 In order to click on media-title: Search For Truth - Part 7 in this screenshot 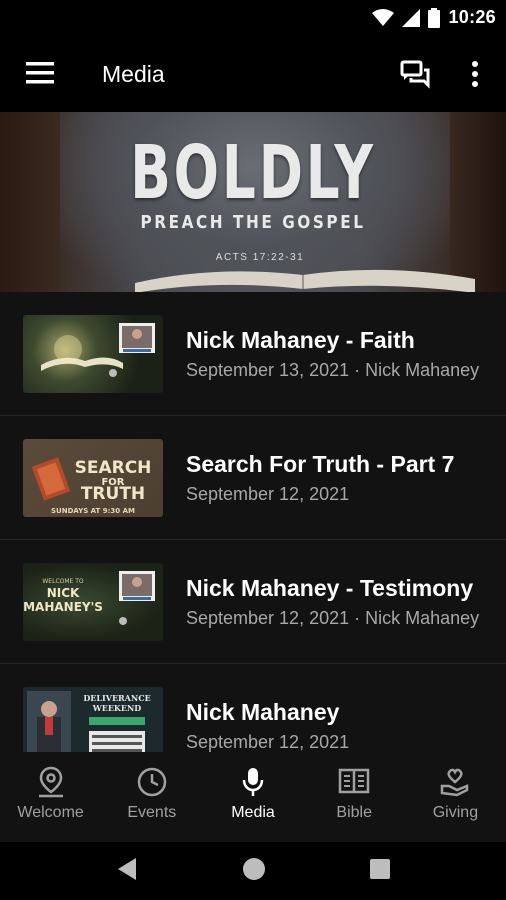, I will do `click(320, 464)`.